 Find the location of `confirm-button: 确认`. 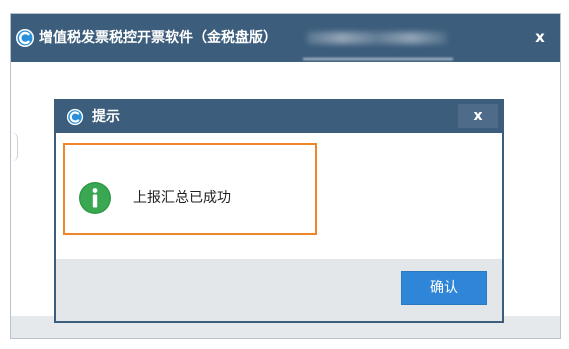

confirm-button: 确认 is located at coordinates (444, 288).